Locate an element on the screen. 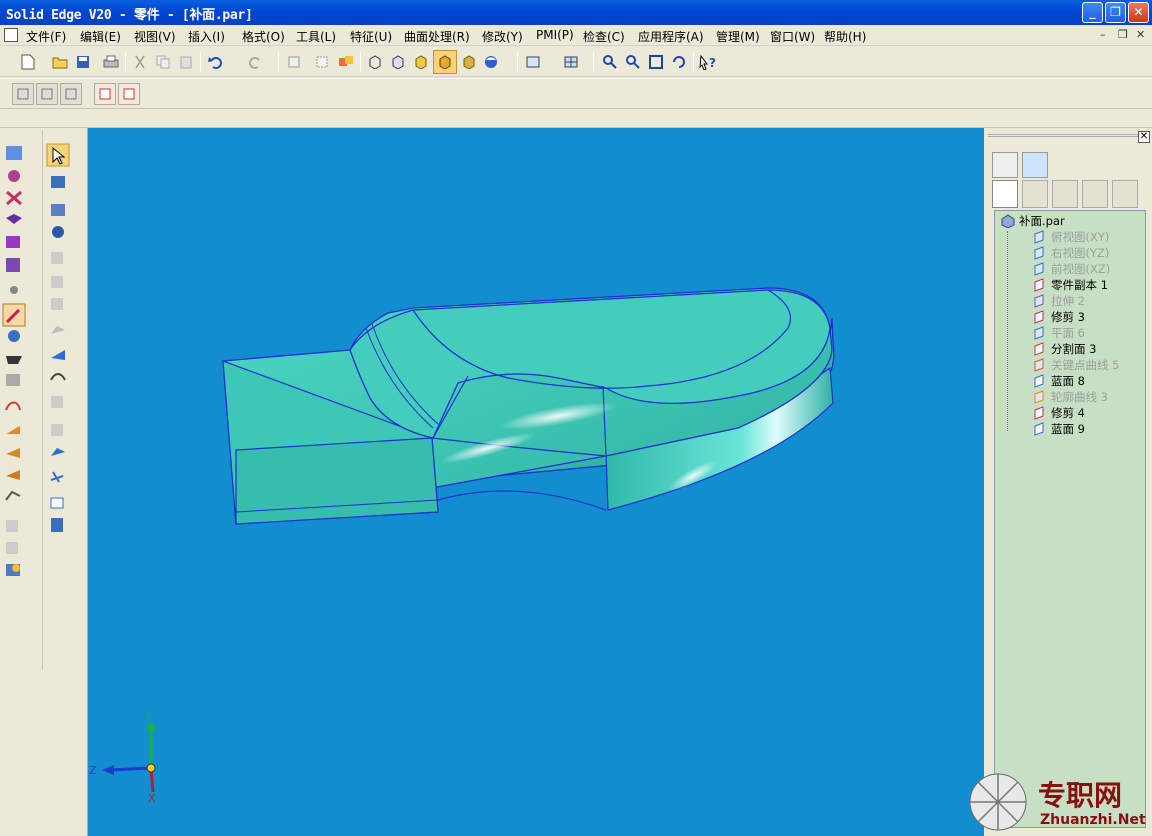 The image size is (1152, 836). extrude-tool-icon is located at coordinates (14, 219).